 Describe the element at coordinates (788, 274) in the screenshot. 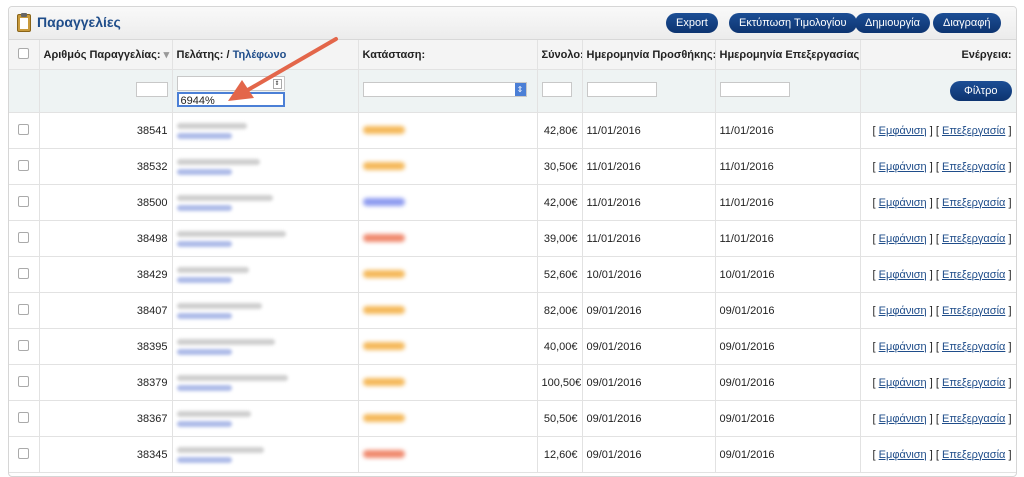

I see `date-processed-cell: 10/01/2016` at that location.